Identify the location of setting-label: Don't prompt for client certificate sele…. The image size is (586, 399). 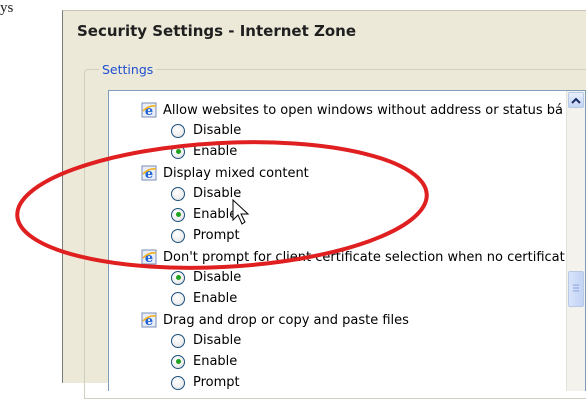
(364, 257).